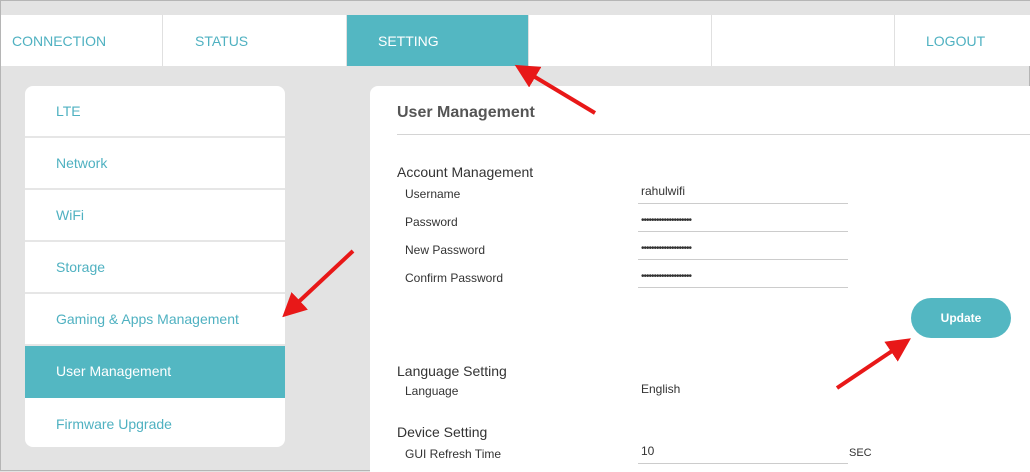  I want to click on password-field: ••••••••••••••••••••, so click(743, 222).